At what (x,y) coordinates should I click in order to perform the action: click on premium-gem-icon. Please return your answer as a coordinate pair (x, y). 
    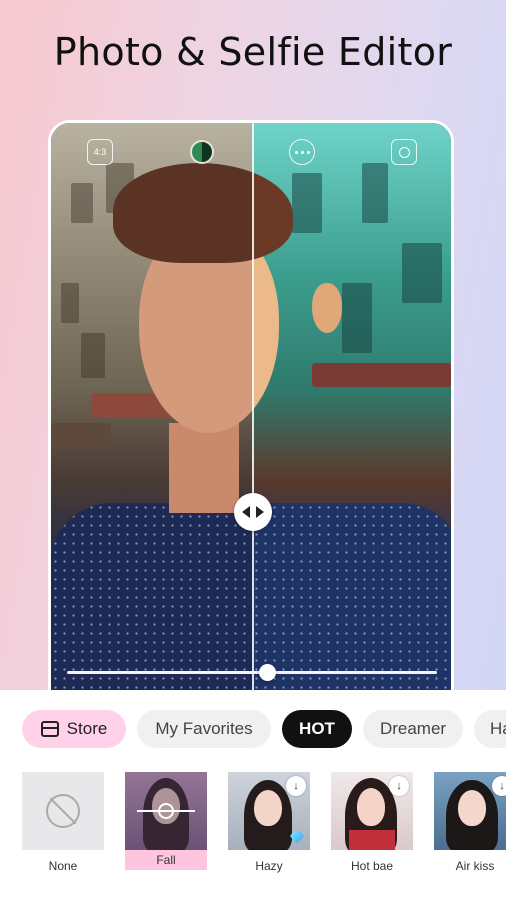
    Looking at the image, I should click on (297, 838).